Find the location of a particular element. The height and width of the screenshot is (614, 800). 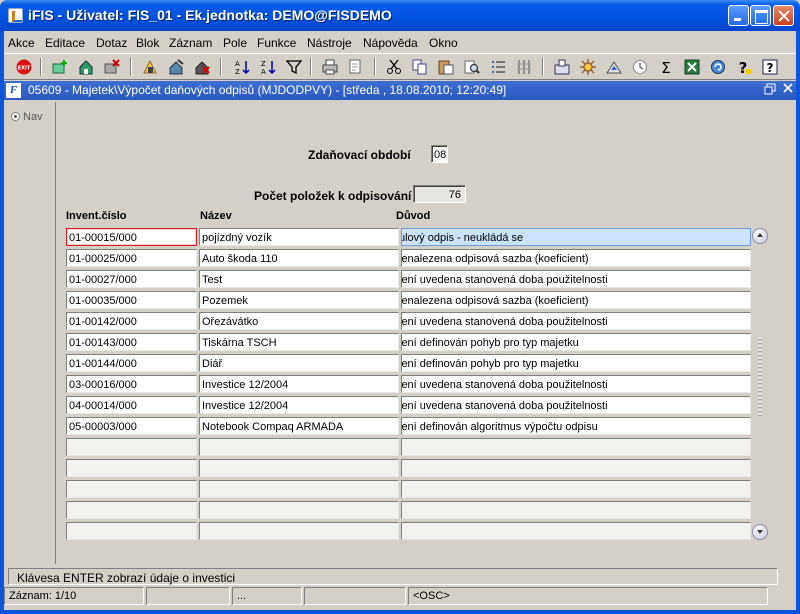

exit-button: EXIT is located at coordinates (24, 67).